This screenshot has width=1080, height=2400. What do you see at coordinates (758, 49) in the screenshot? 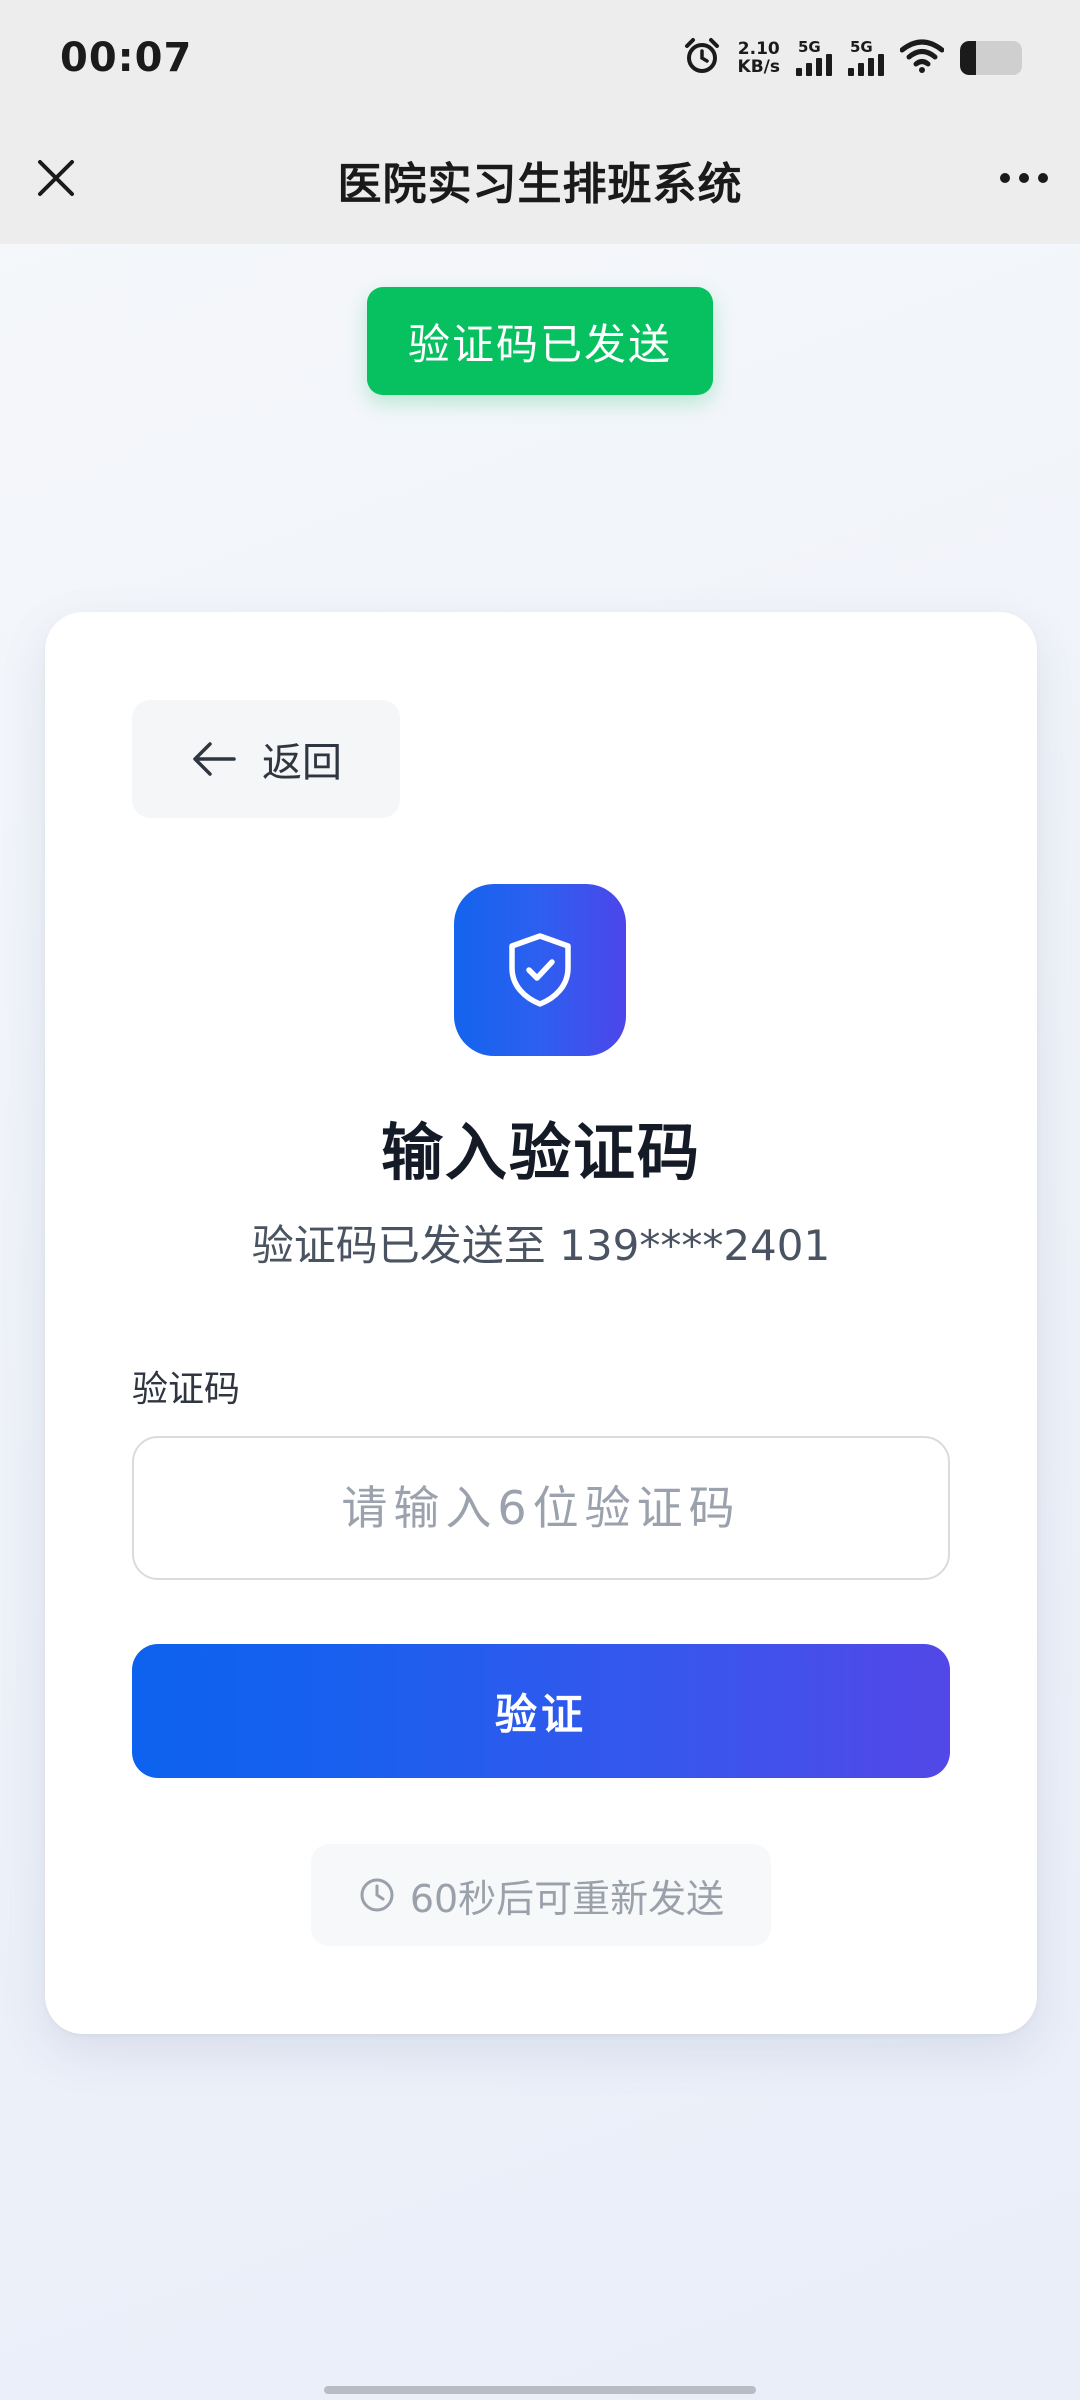
I see `network-speed-value: 2.10` at bounding box center [758, 49].